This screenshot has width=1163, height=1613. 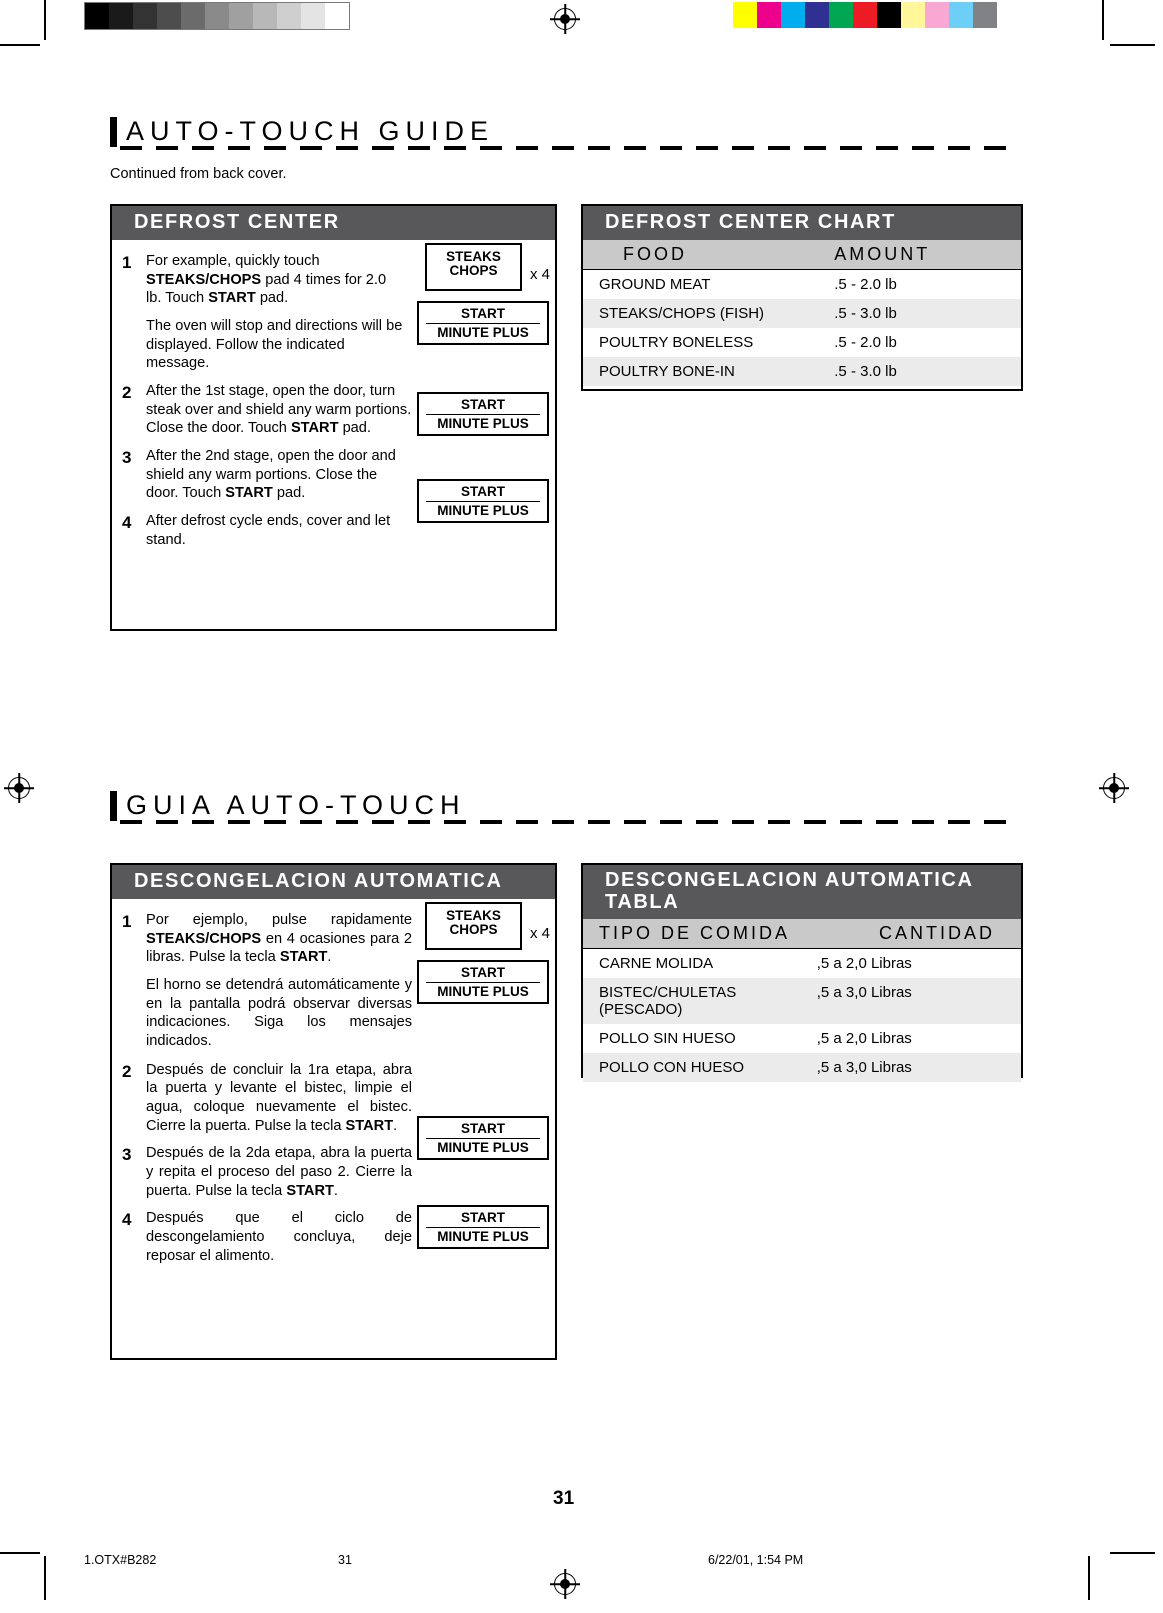 I want to click on chart-header-amount: CANTIDAD, so click(x=936, y=933).